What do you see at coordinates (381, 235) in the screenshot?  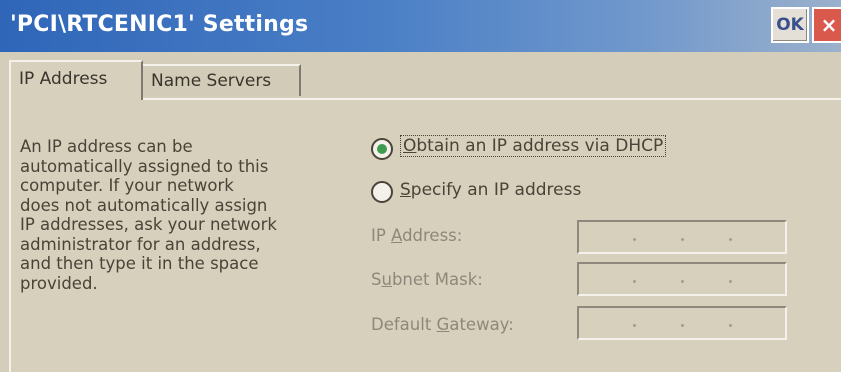 I see `label-part: IP` at bounding box center [381, 235].